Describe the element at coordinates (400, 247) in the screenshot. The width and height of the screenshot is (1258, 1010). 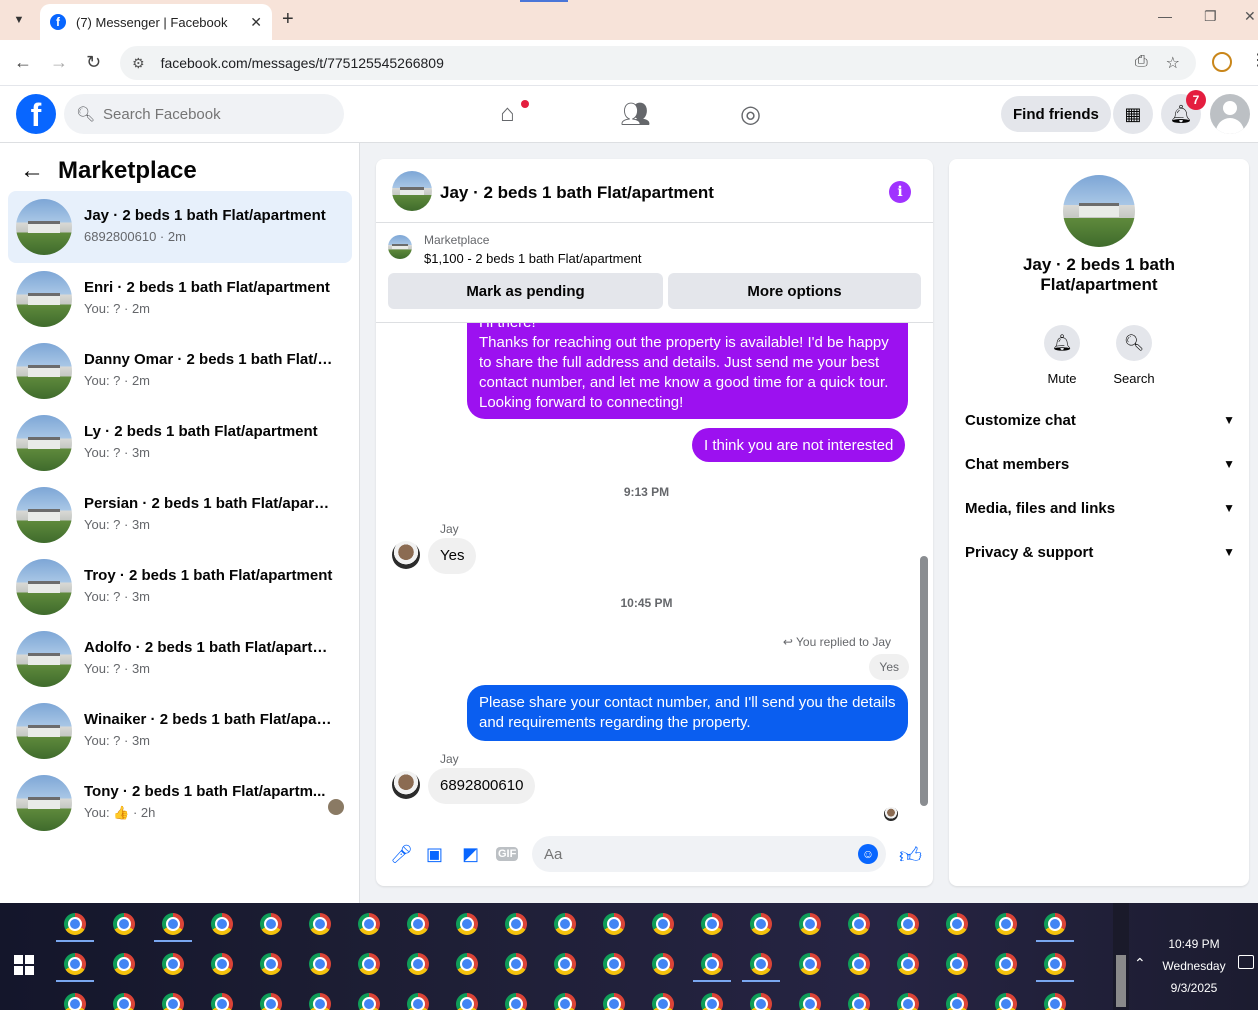
I see `listing-thumbnail` at that location.